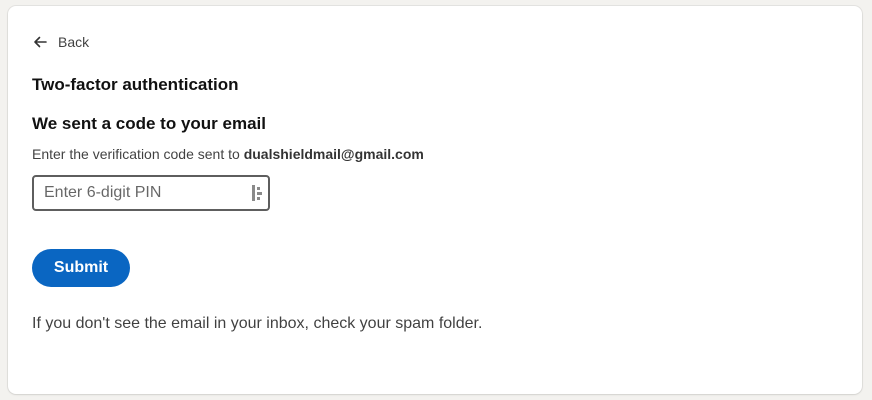 The height and width of the screenshot is (400, 872). What do you see at coordinates (40, 42) in the screenshot?
I see `arrow-left-icon` at bounding box center [40, 42].